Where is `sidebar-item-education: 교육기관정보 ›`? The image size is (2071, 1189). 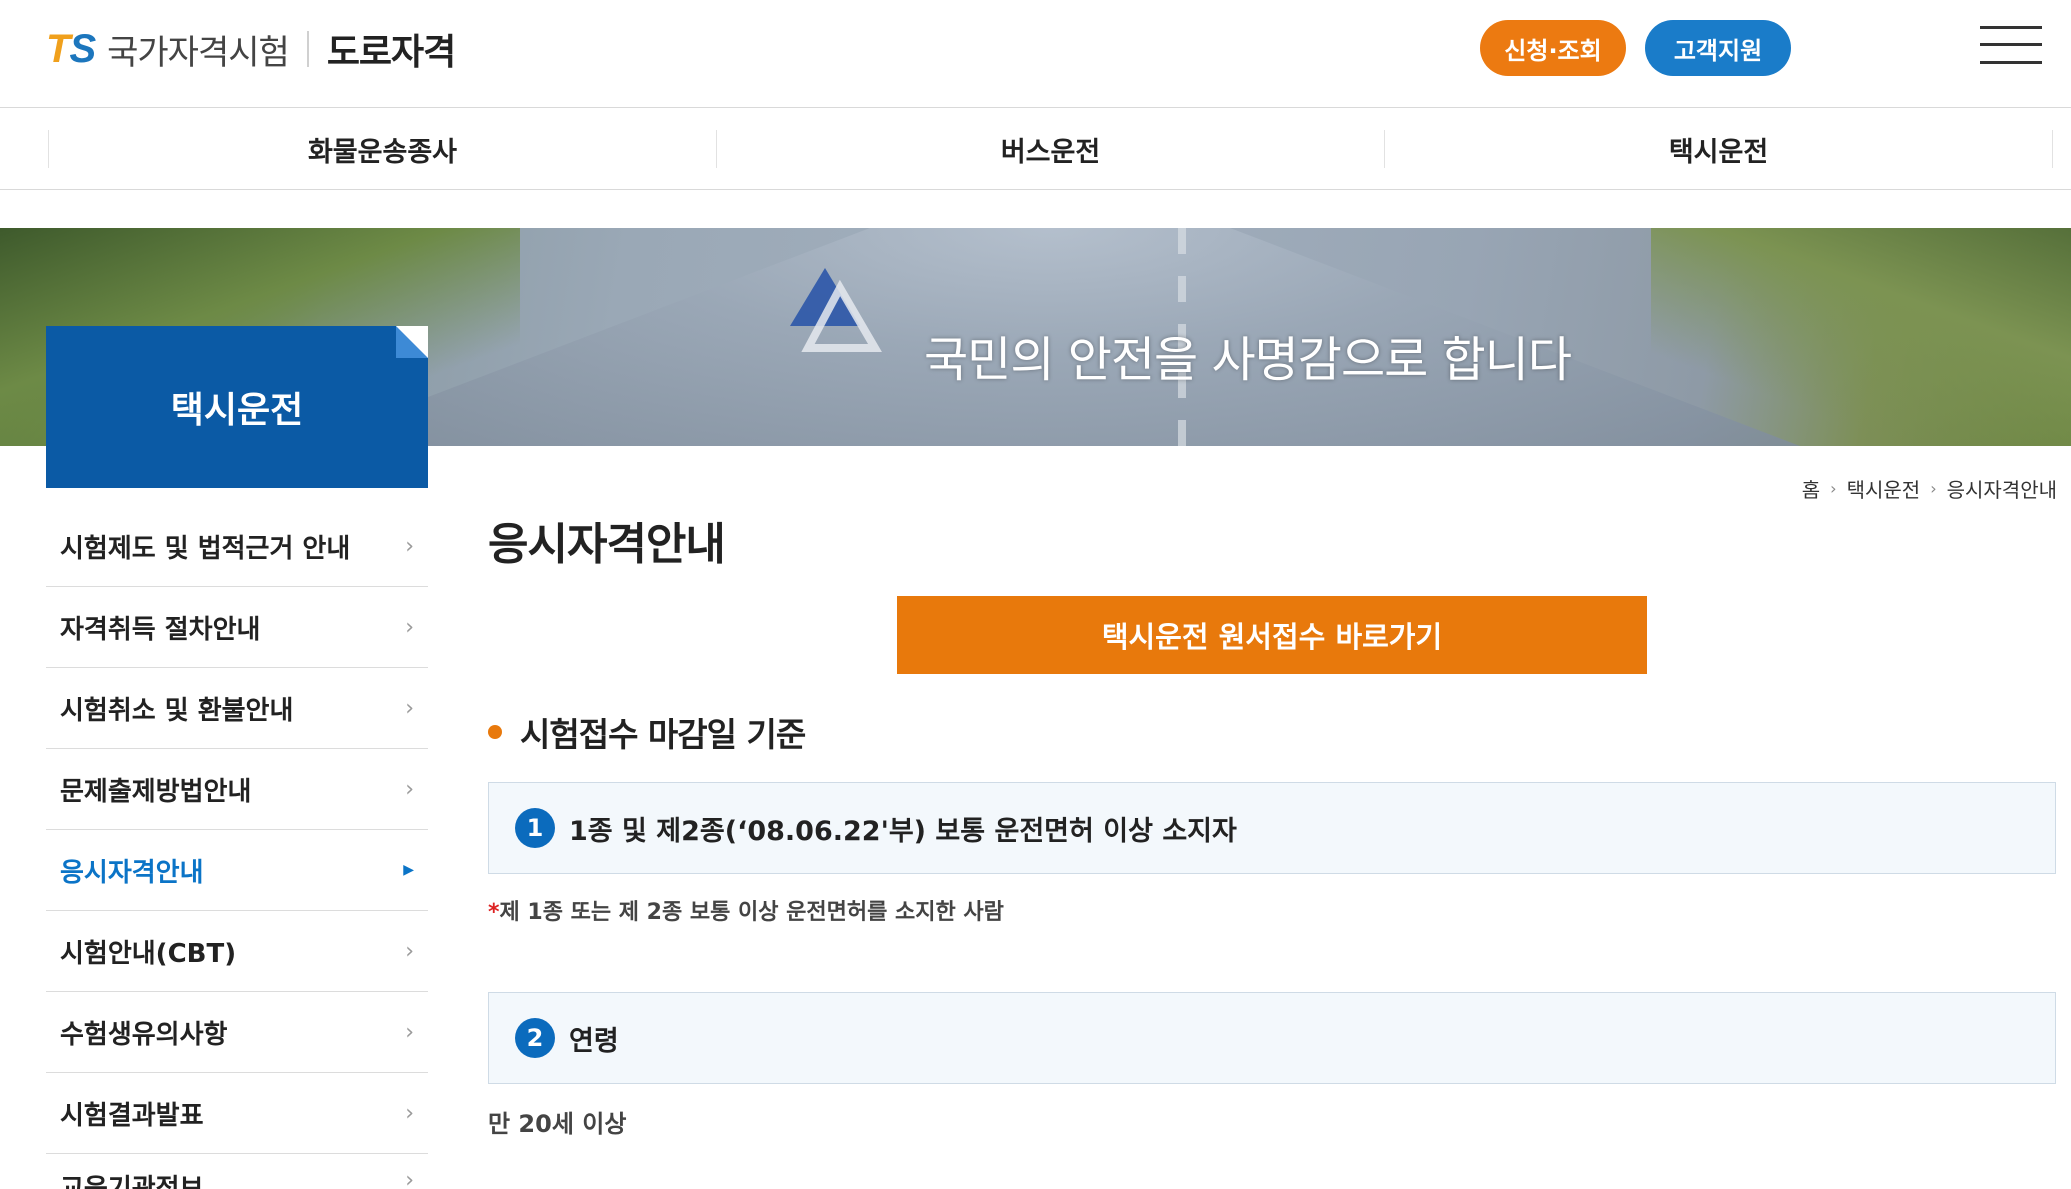
sidebar-item-education: 교육기관정보 › is located at coordinates (237, 1171).